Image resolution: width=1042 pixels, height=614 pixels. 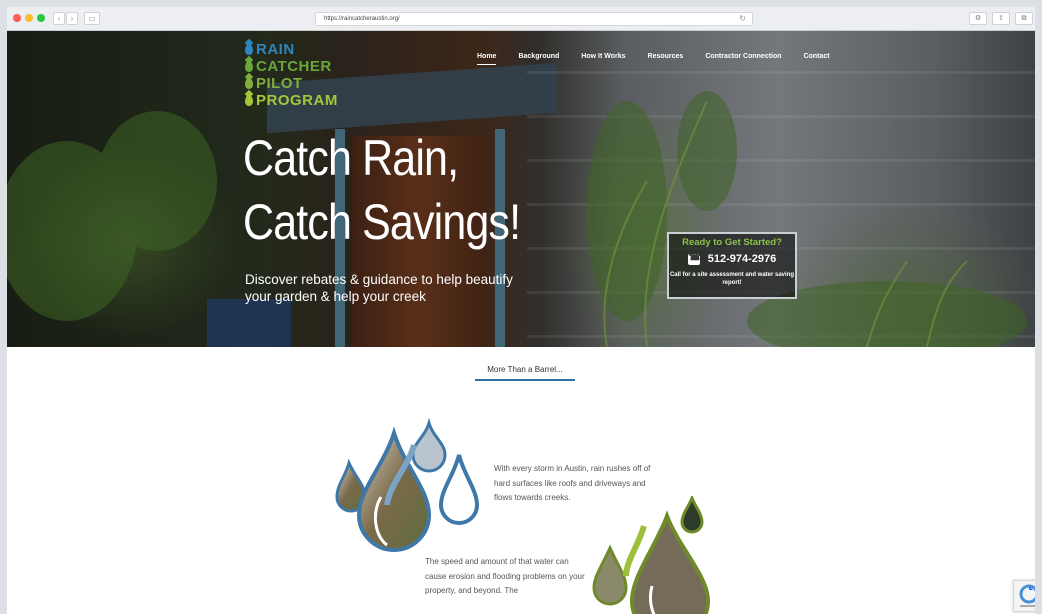 I want to click on logo-line-pilot: PILOT, so click(x=291, y=83).